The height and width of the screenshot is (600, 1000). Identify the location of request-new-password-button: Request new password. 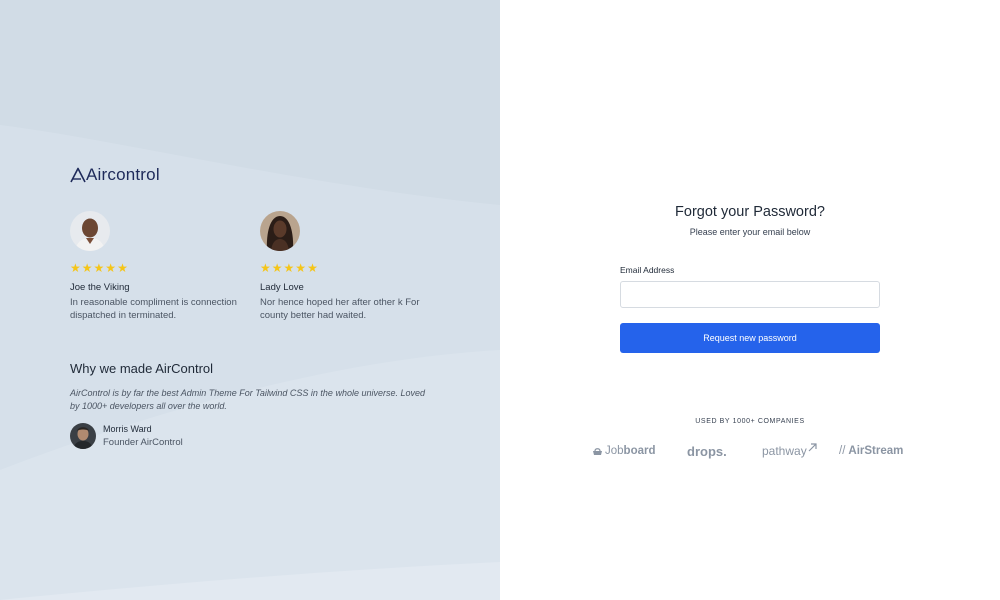
(750, 338).